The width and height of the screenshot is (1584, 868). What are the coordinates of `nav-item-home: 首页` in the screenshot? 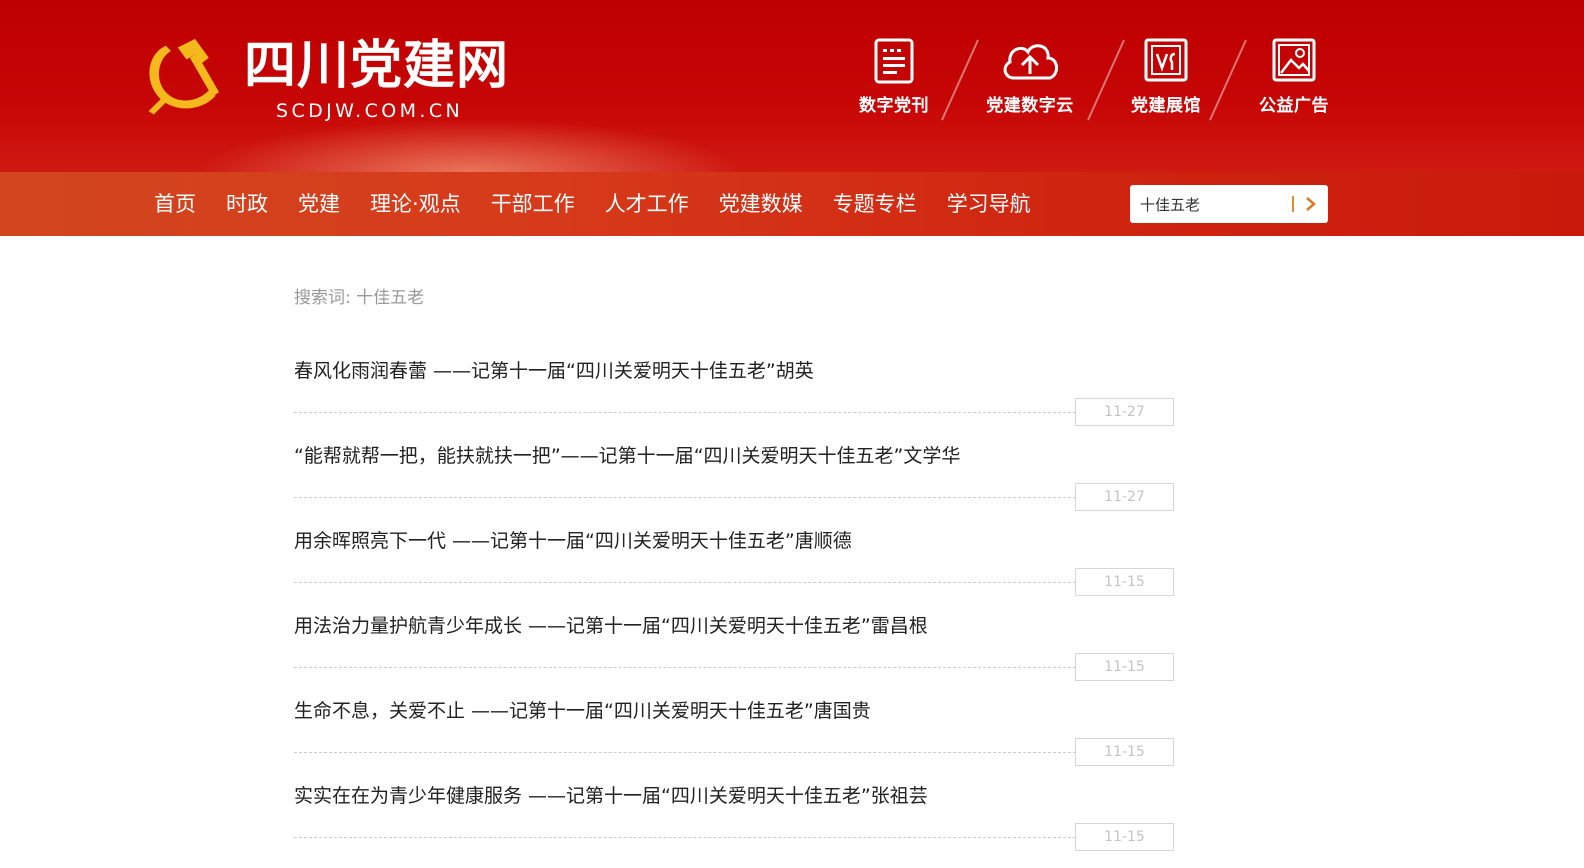 It's located at (175, 204).